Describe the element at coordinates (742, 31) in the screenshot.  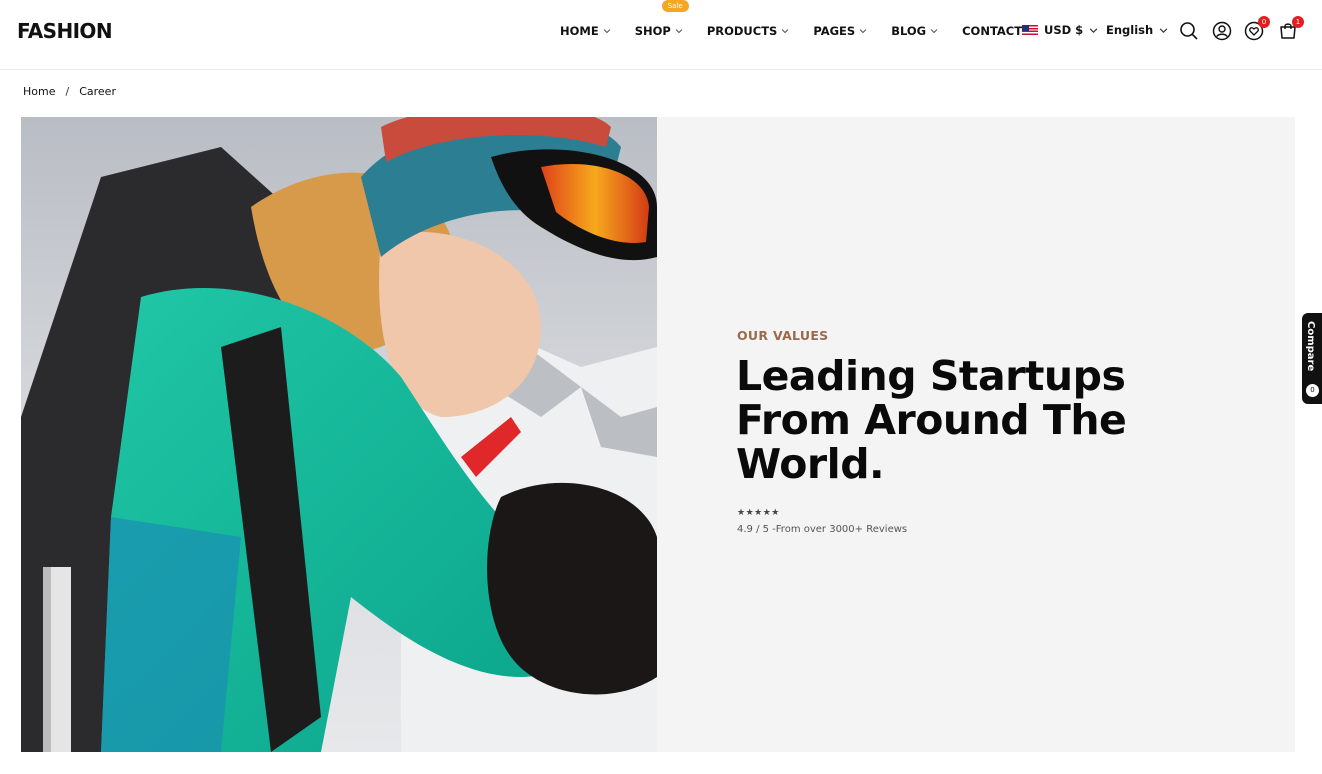
I see `nav-item-label: PRODUCTS` at that location.